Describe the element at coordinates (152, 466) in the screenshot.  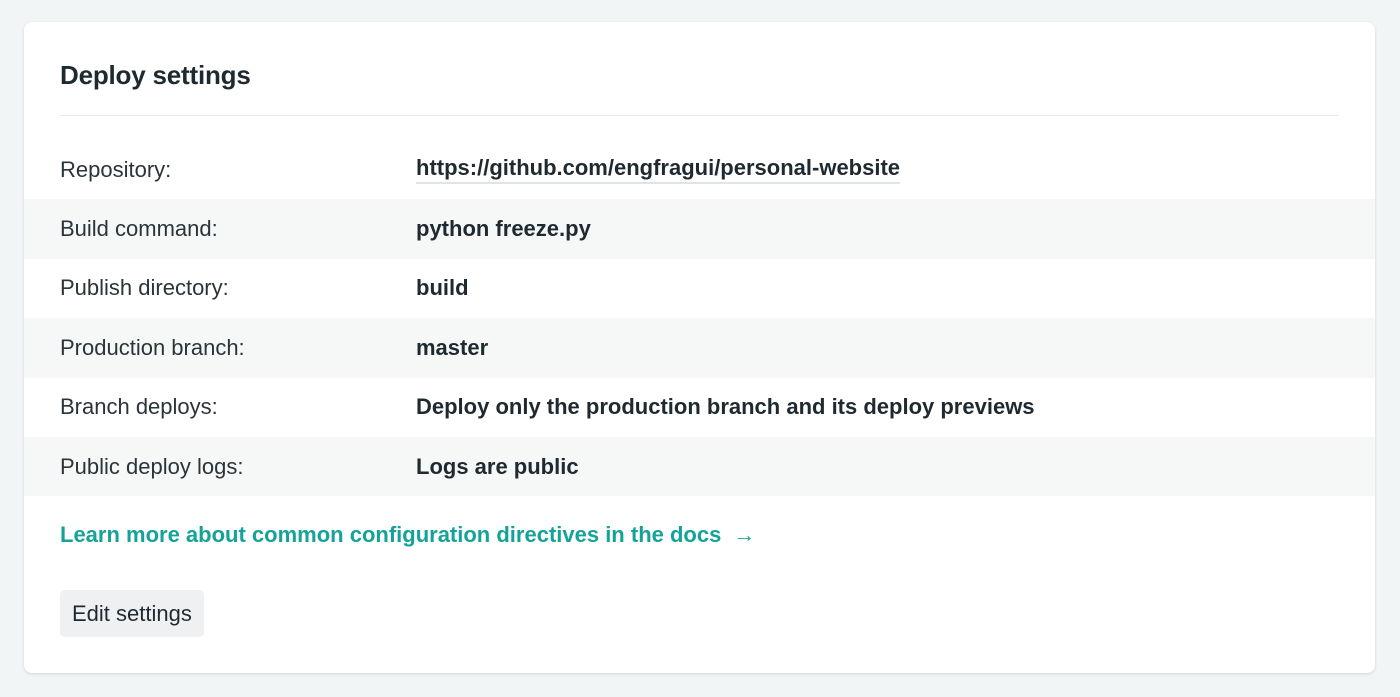
I see `setting-label: Public deploy logs:` at that location.